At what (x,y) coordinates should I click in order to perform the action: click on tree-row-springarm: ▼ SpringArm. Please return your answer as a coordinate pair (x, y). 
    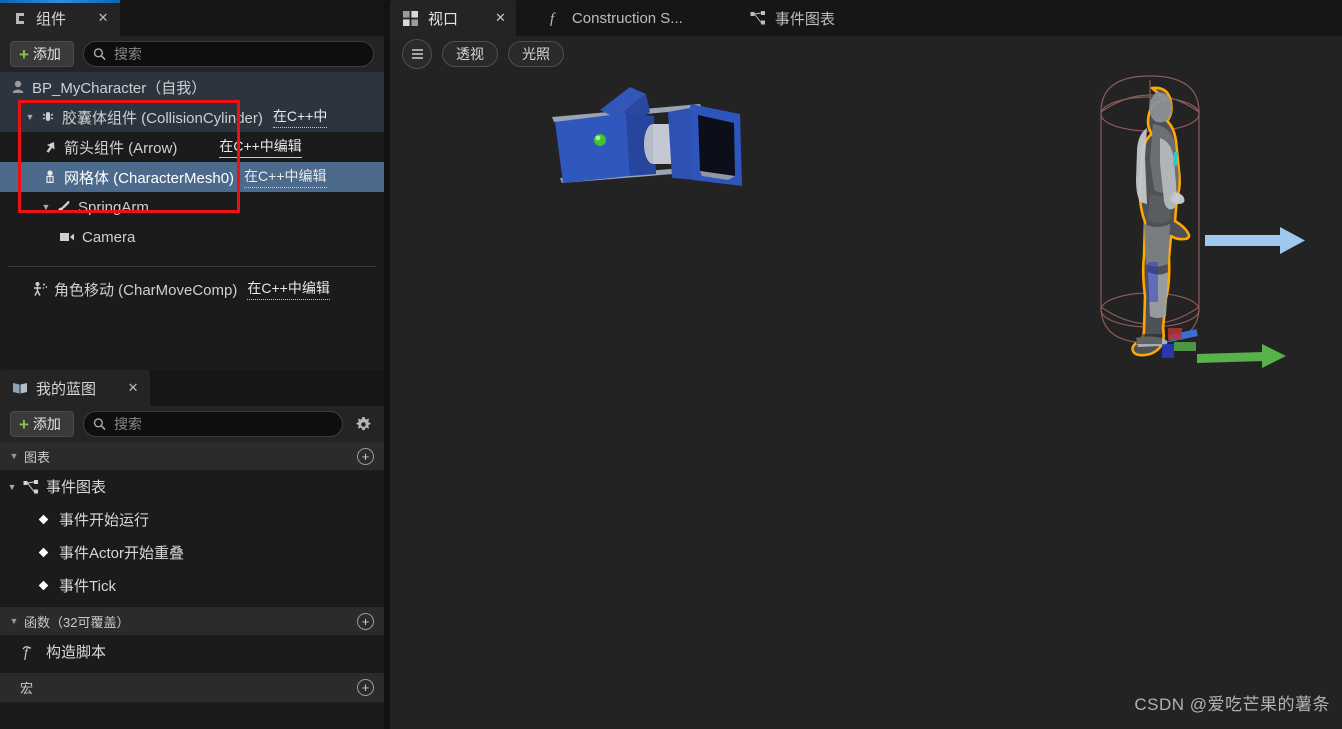
    Looking at the image, I should click on (192, 207).